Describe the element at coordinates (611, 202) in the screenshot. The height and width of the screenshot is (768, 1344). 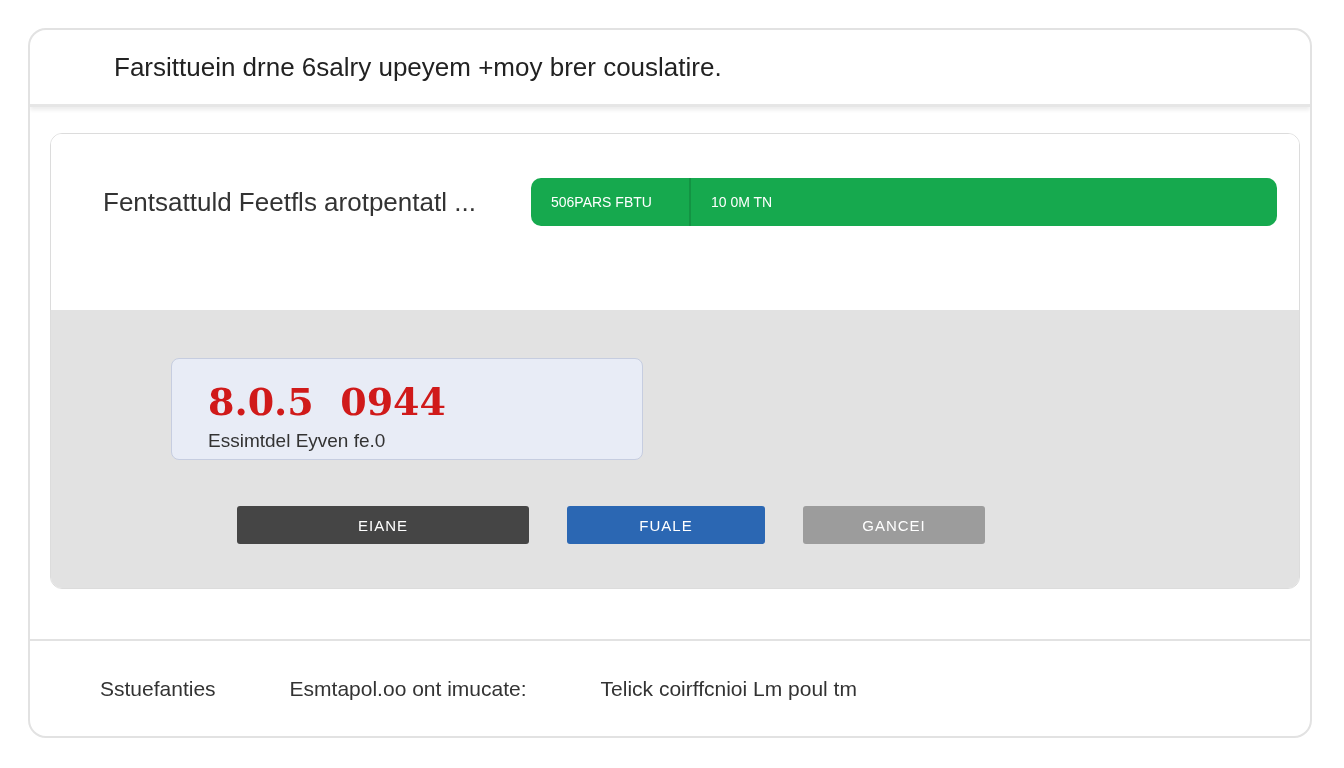
I see `bar-label: 506PARS FBTU` at that location.